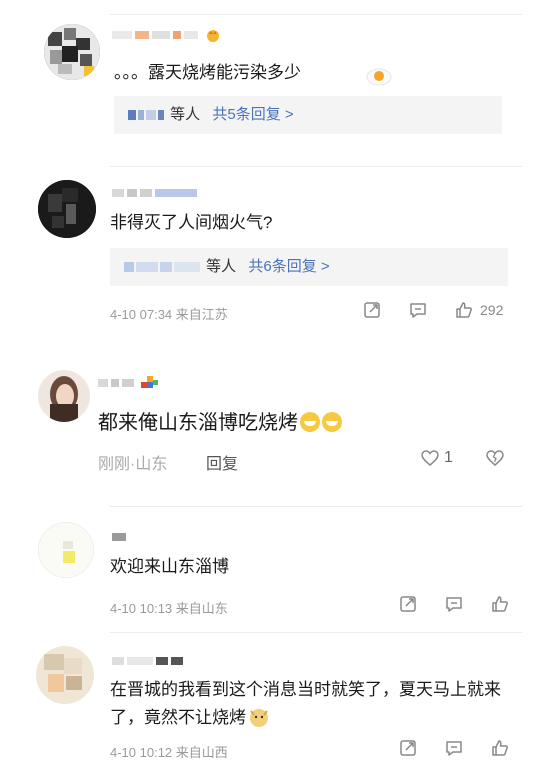  I want to click on comment-text: 欢迎来山东淄博, so click(169, 566).